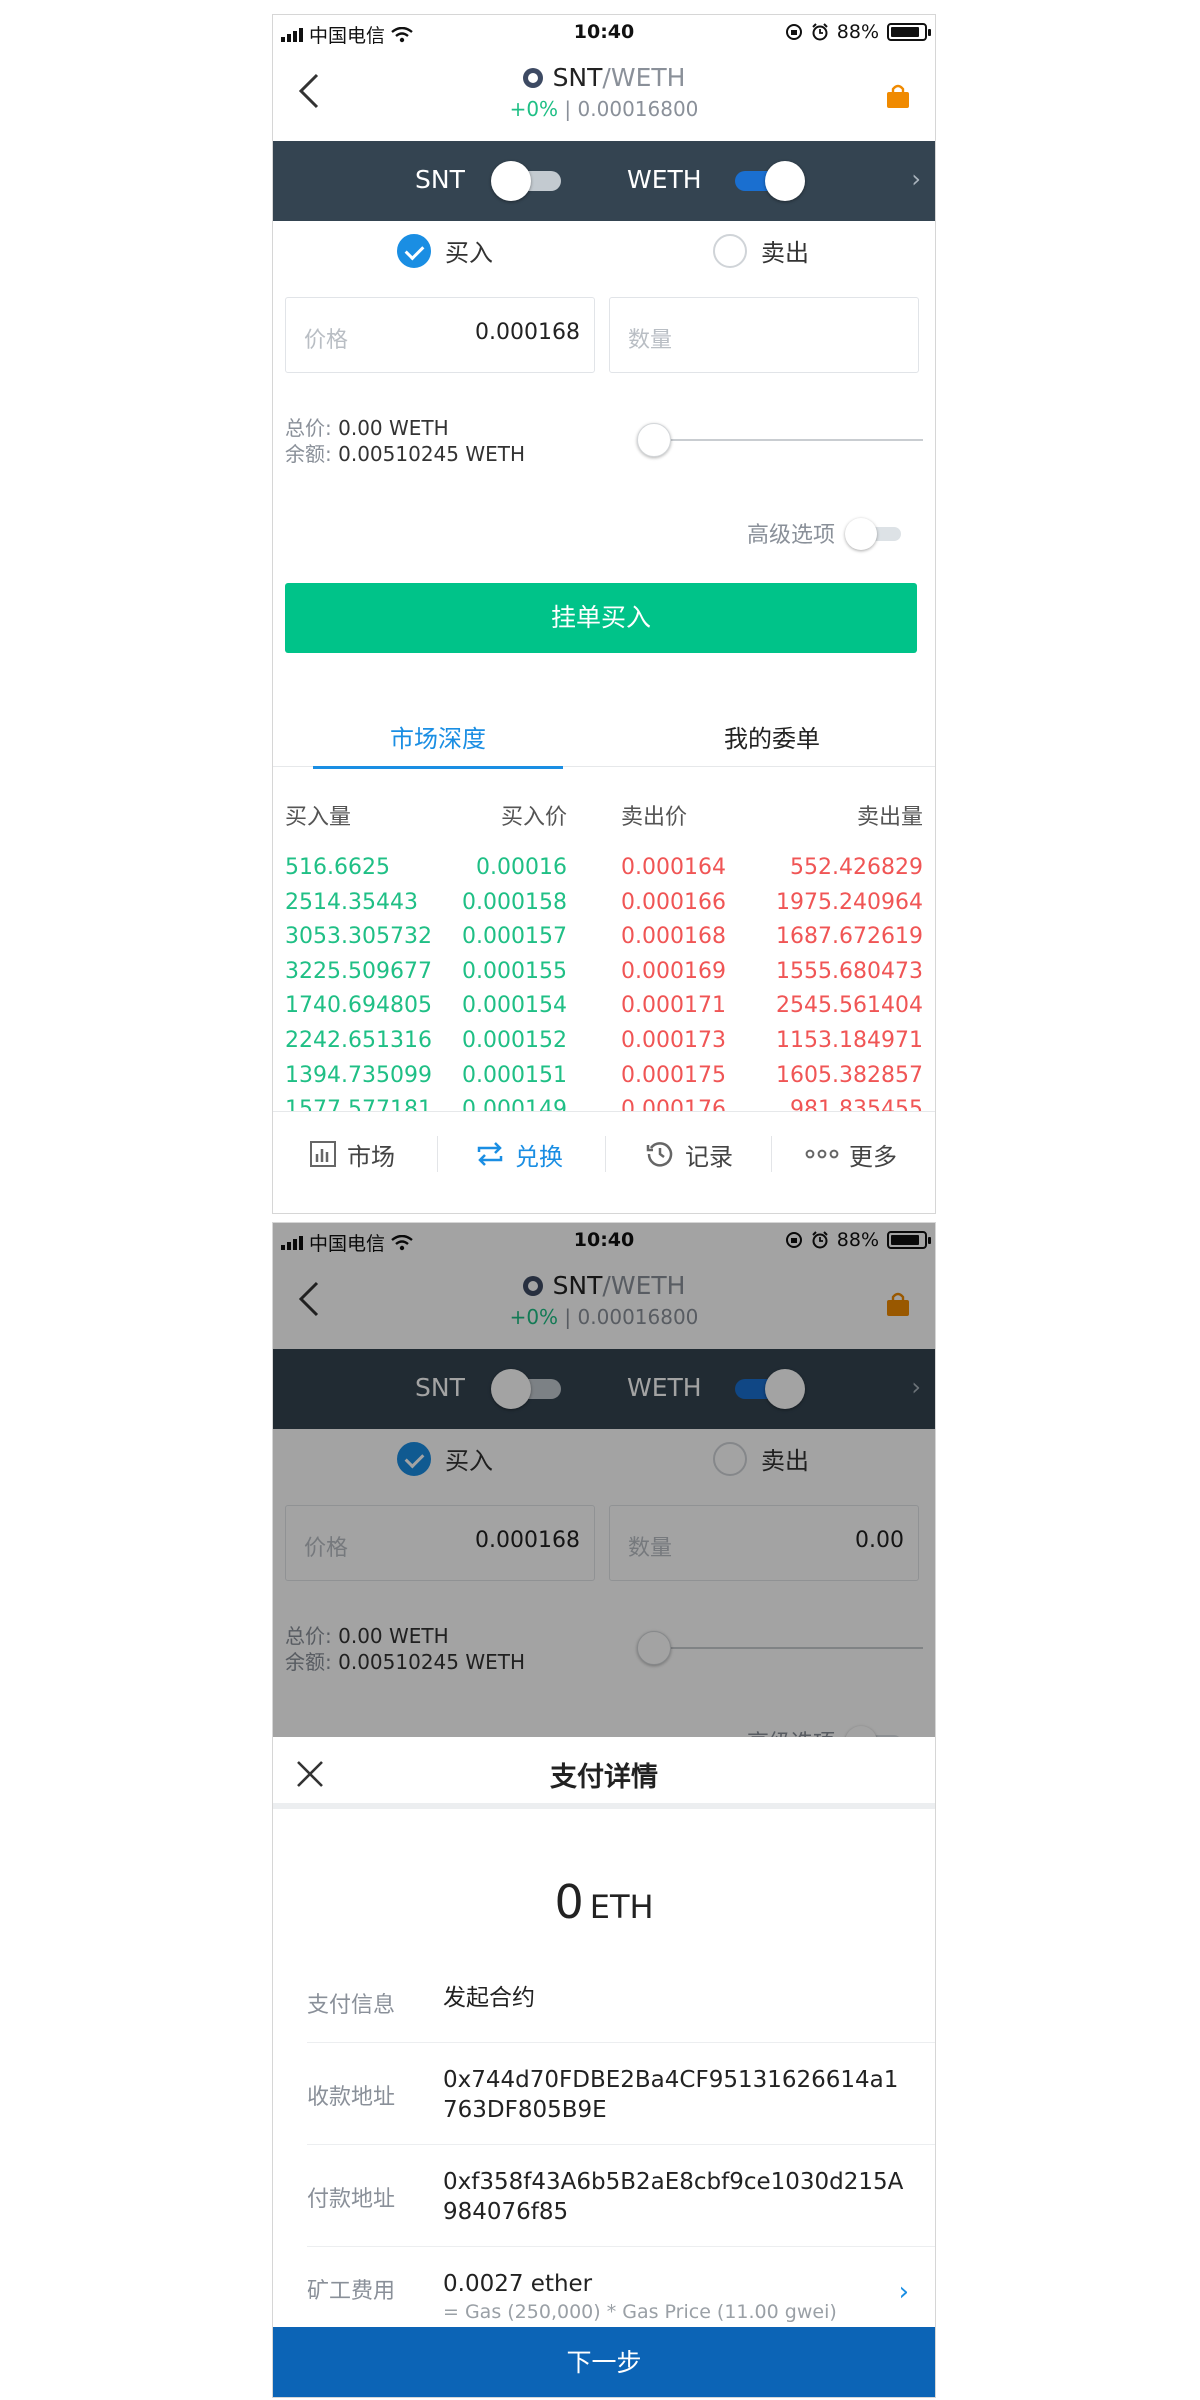 This screenshot has width=1200, height=2400. Describe the element at coordinates (780, 440) in the screenshot. I see `amount-slider` at that location.